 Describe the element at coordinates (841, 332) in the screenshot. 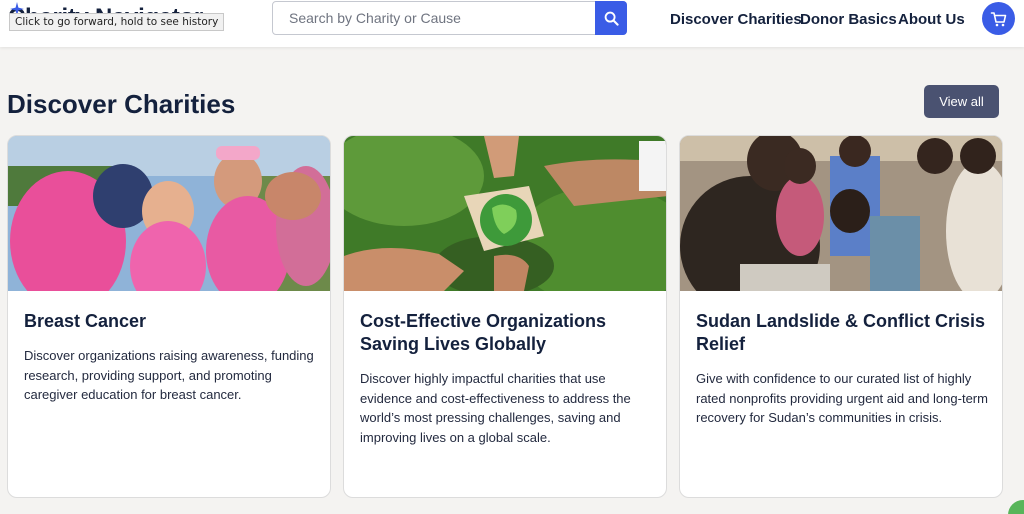

I see `card-title: Sudan Landslide & Conflict Crisis Relief` at that location.